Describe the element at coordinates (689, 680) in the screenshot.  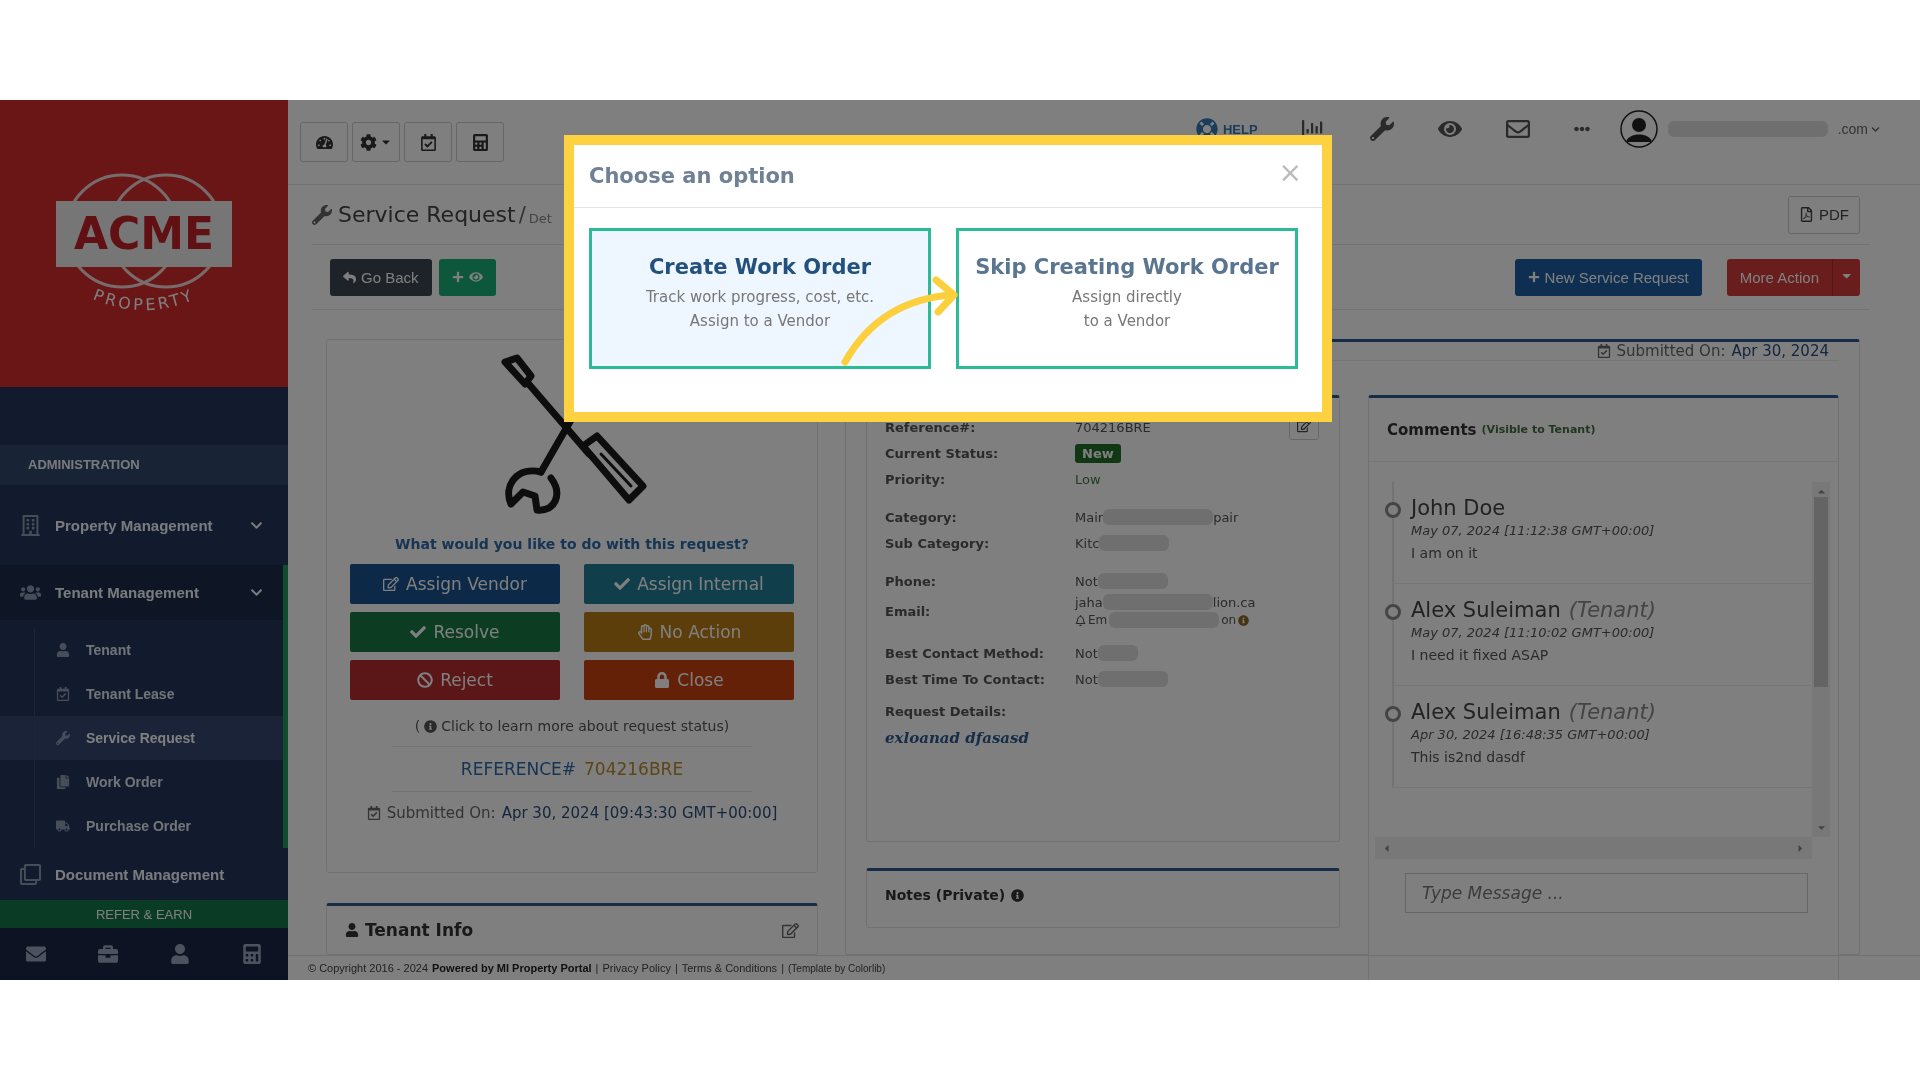
I see `action-button: Close` at that location.